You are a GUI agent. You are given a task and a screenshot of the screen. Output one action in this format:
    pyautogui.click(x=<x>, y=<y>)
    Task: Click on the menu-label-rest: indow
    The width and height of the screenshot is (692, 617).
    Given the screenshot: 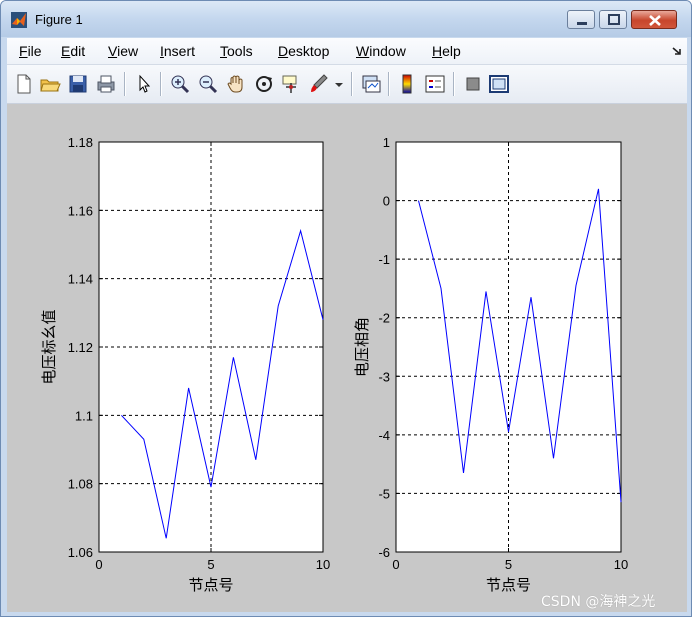 What is the action you would take?
    pyautogui.click(x=387, y=51)
    